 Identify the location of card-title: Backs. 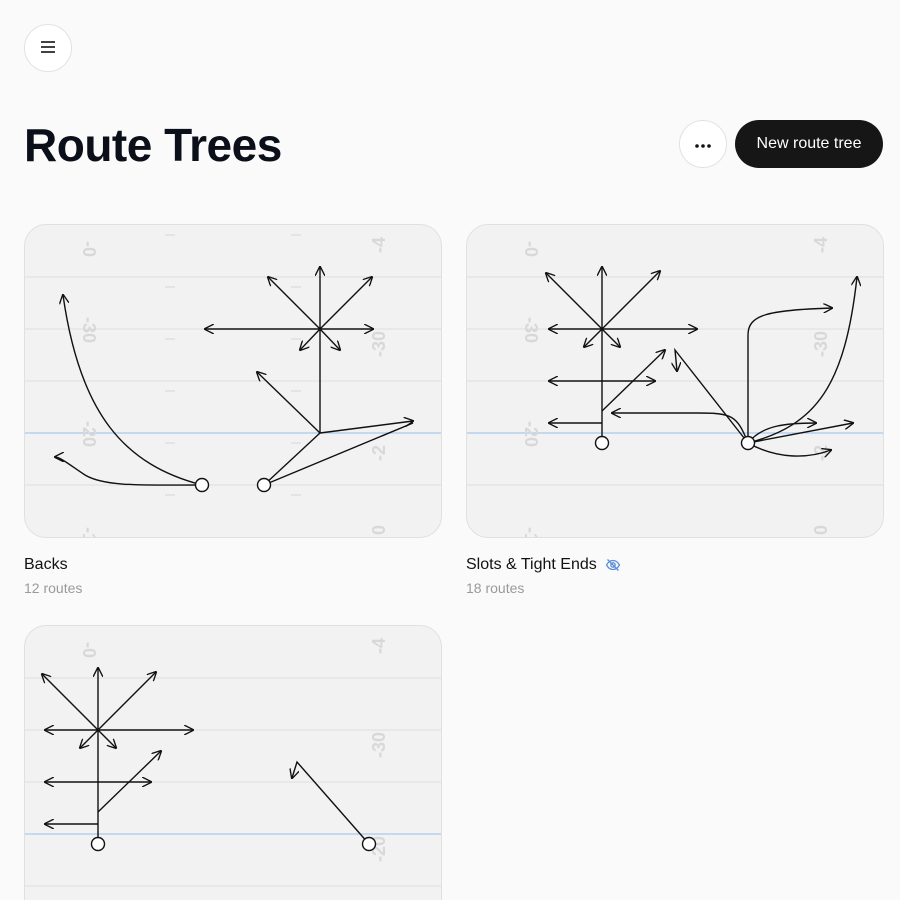
(233, 565).